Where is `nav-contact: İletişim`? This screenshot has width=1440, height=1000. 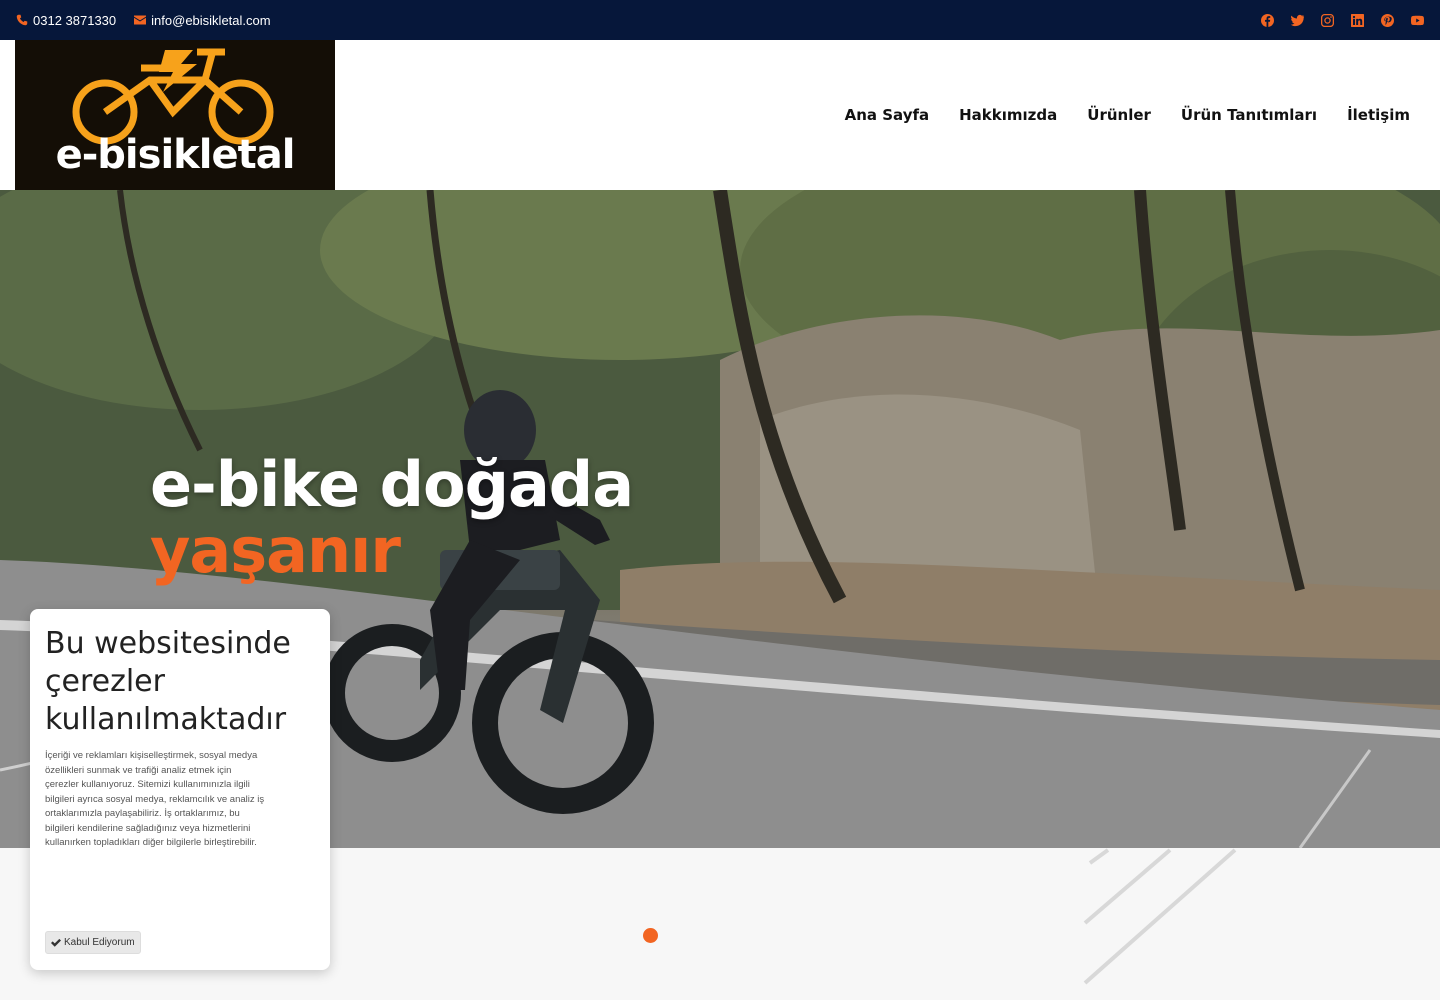 nav-contact: İletişim is located at coordinates (1378, 115).